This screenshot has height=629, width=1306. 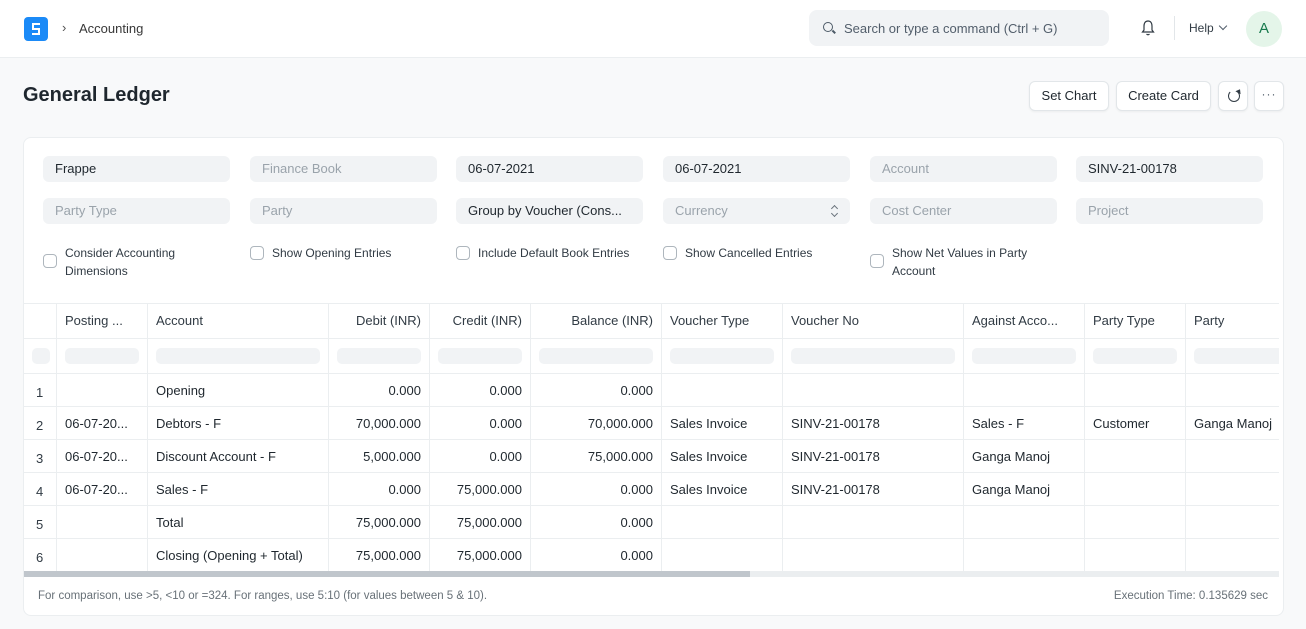 I want to click on cell-debit: 70,000.000, so click(x=379, y=423).